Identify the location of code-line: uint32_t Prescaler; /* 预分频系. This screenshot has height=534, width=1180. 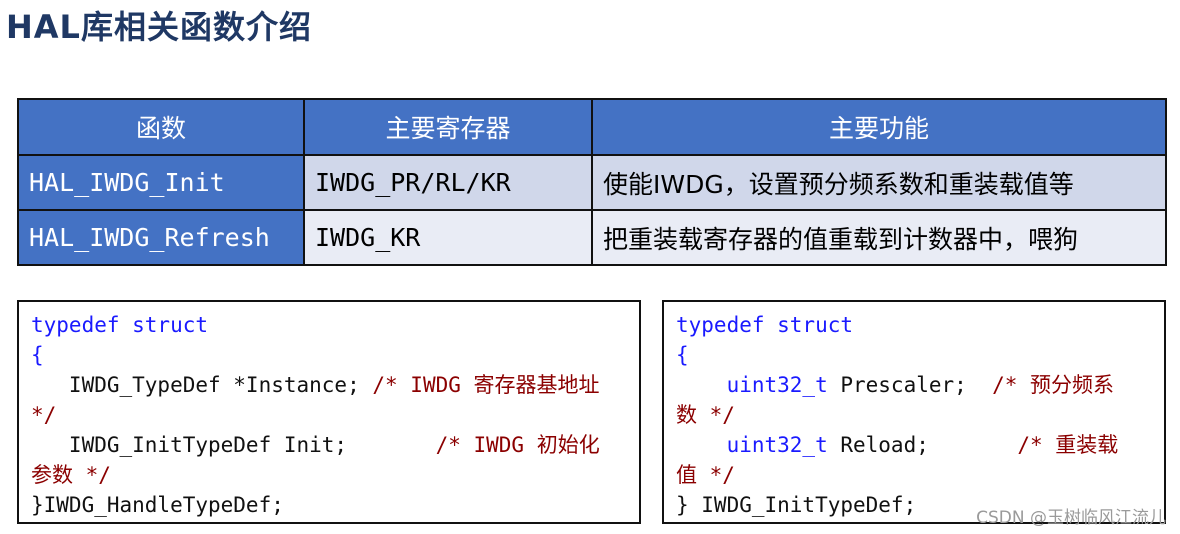
(914, 385).